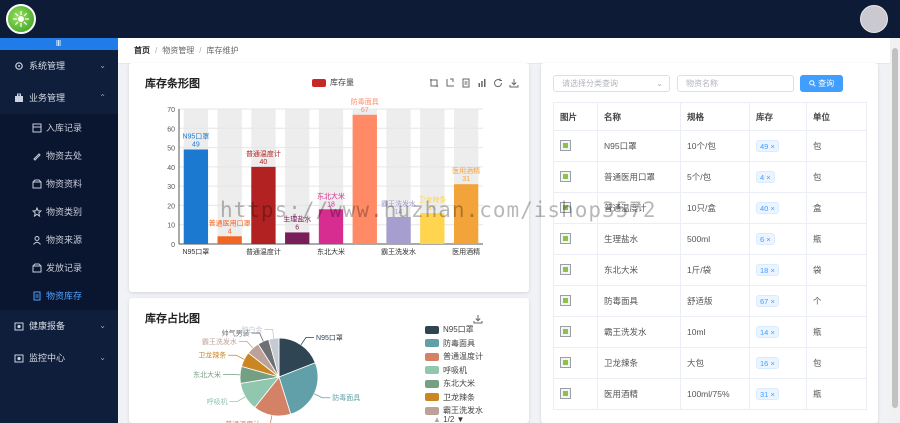 The image size is (900, 423). I want to click on table-row: 东北大米 1斤/袋 18 × 袋, so click(710, 270).